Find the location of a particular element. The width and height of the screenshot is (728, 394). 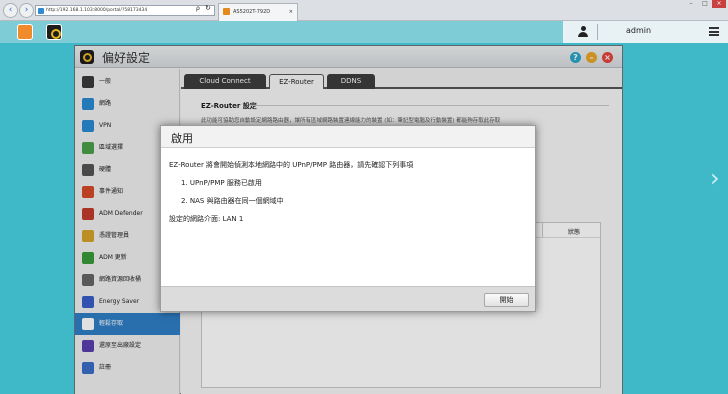

search-icon: ρ is located at coordinates (198, 8).